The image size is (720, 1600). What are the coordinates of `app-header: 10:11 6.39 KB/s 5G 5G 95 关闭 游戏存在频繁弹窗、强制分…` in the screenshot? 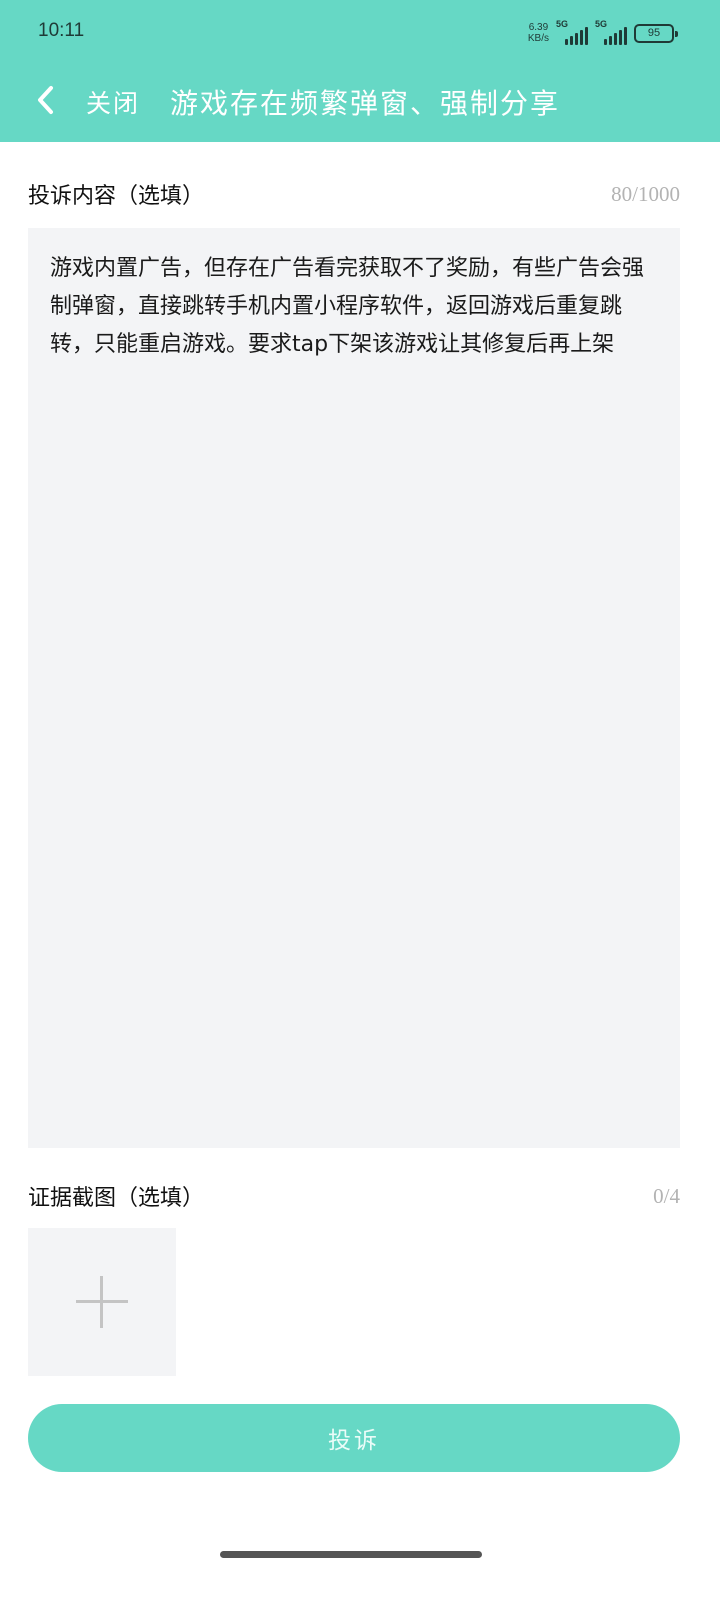 It's located at (360, 71).